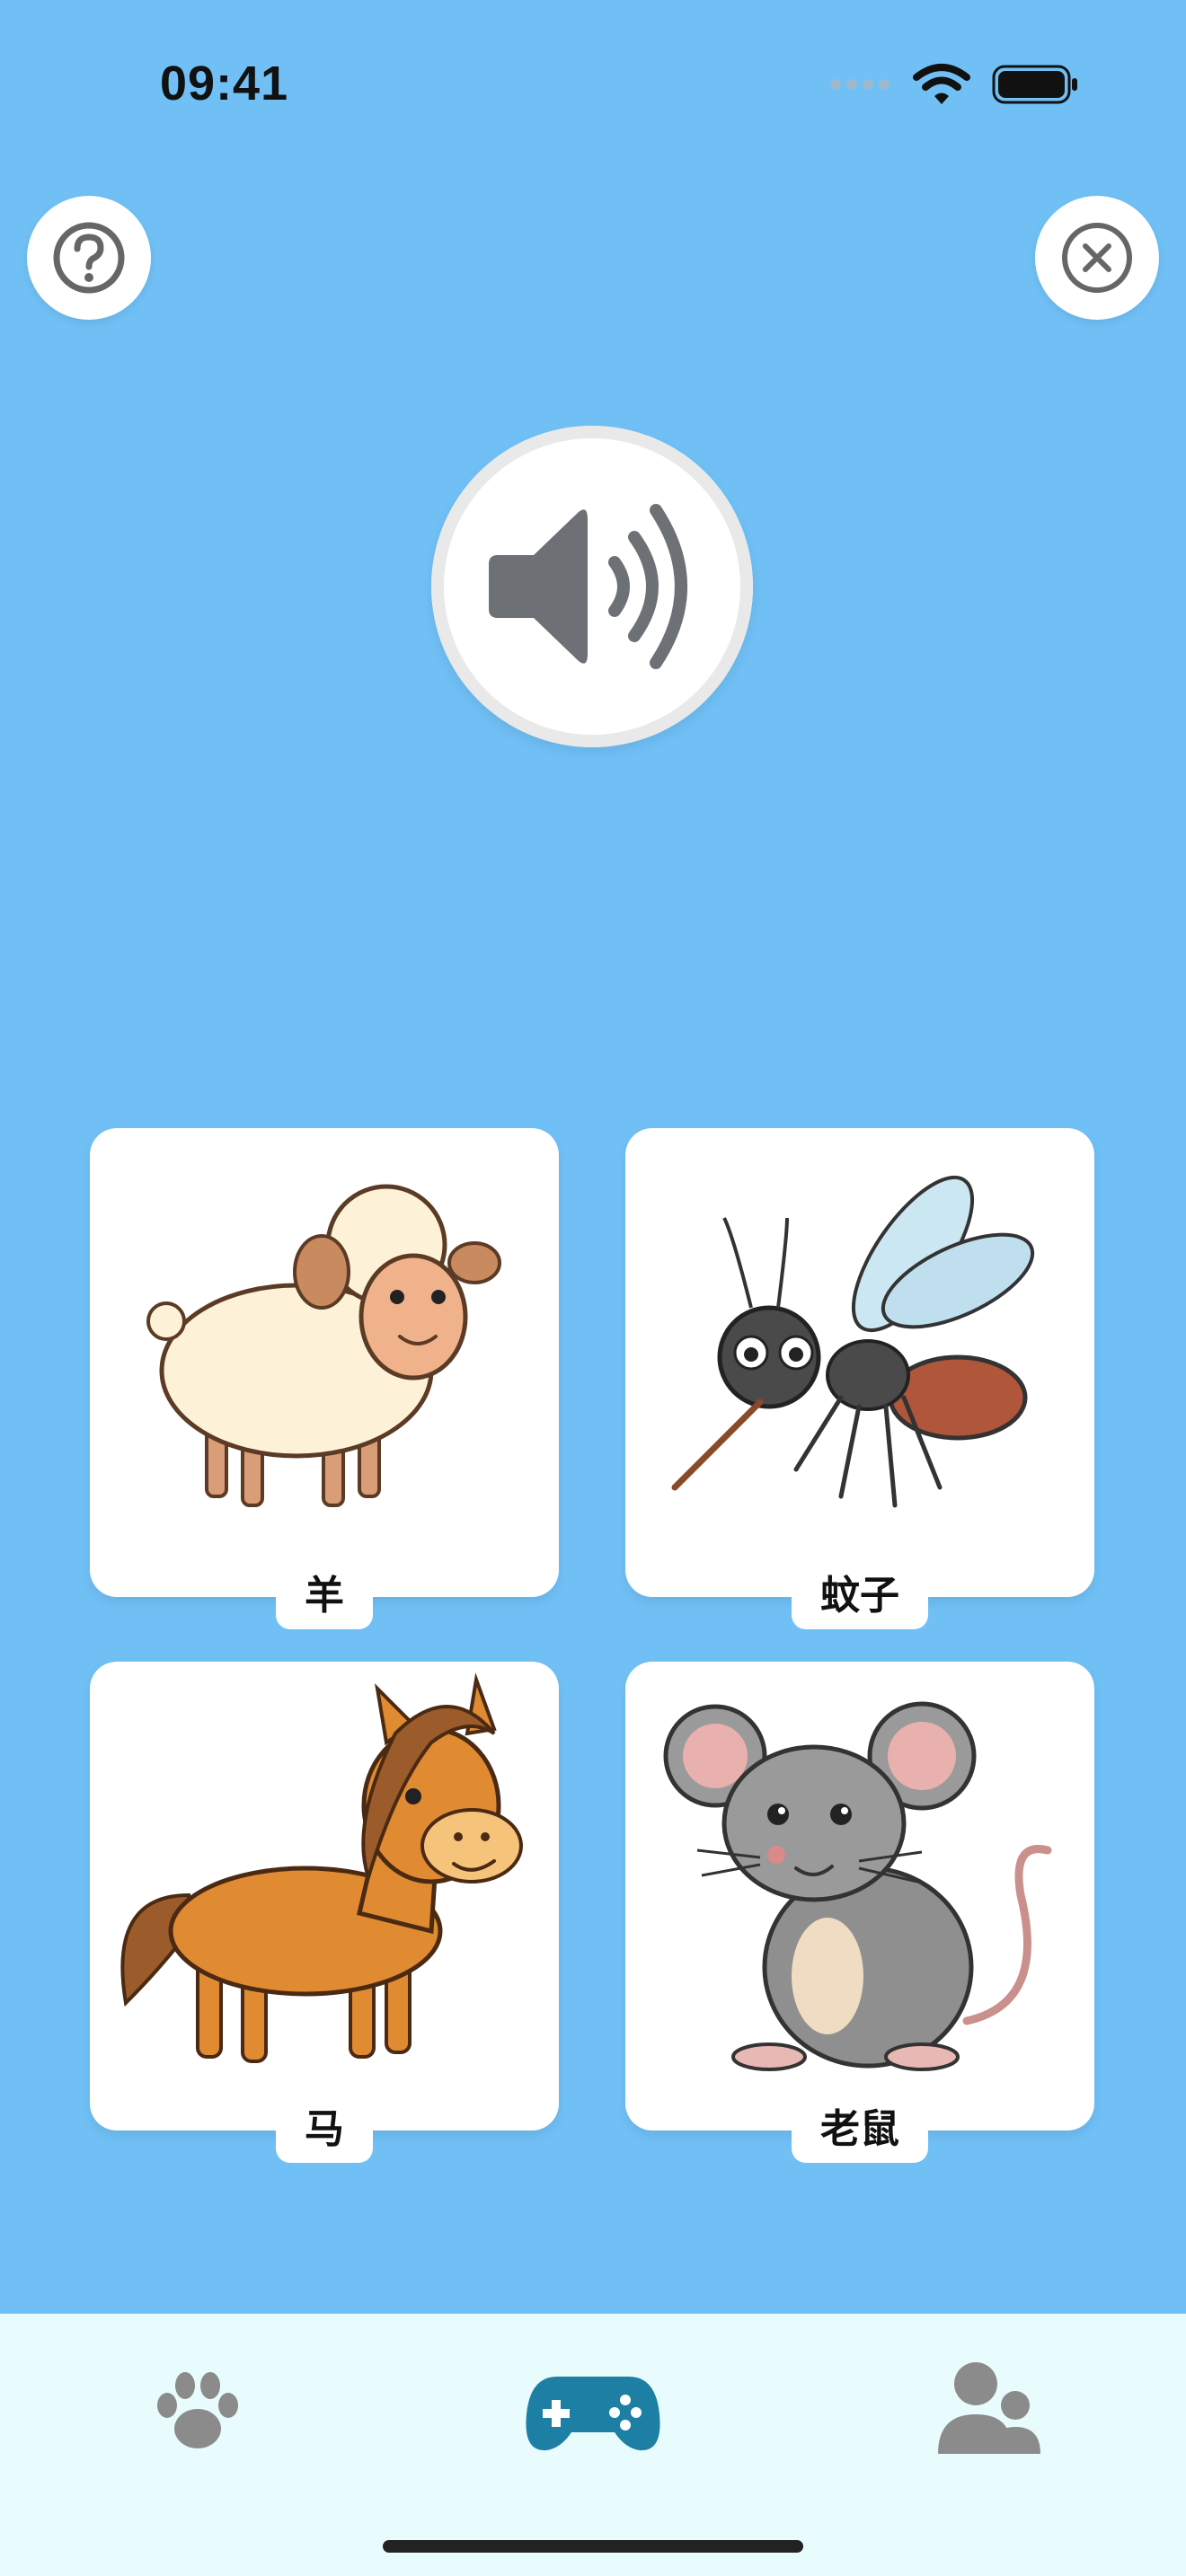 The width and height of the screenshot is (1186, 2576). What do you see at coordinates (853, 1341) in the screenshot?
I see `mosquito-image` at bounding box center [853, 1341].